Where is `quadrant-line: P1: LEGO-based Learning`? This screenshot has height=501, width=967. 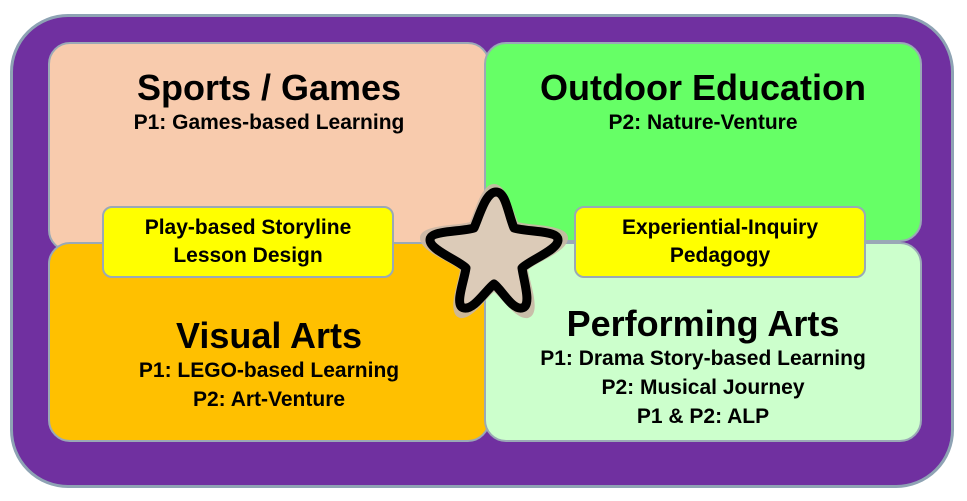
quadrant-line: P1: LEGO-based Learning is located at coordinates (269, 370).